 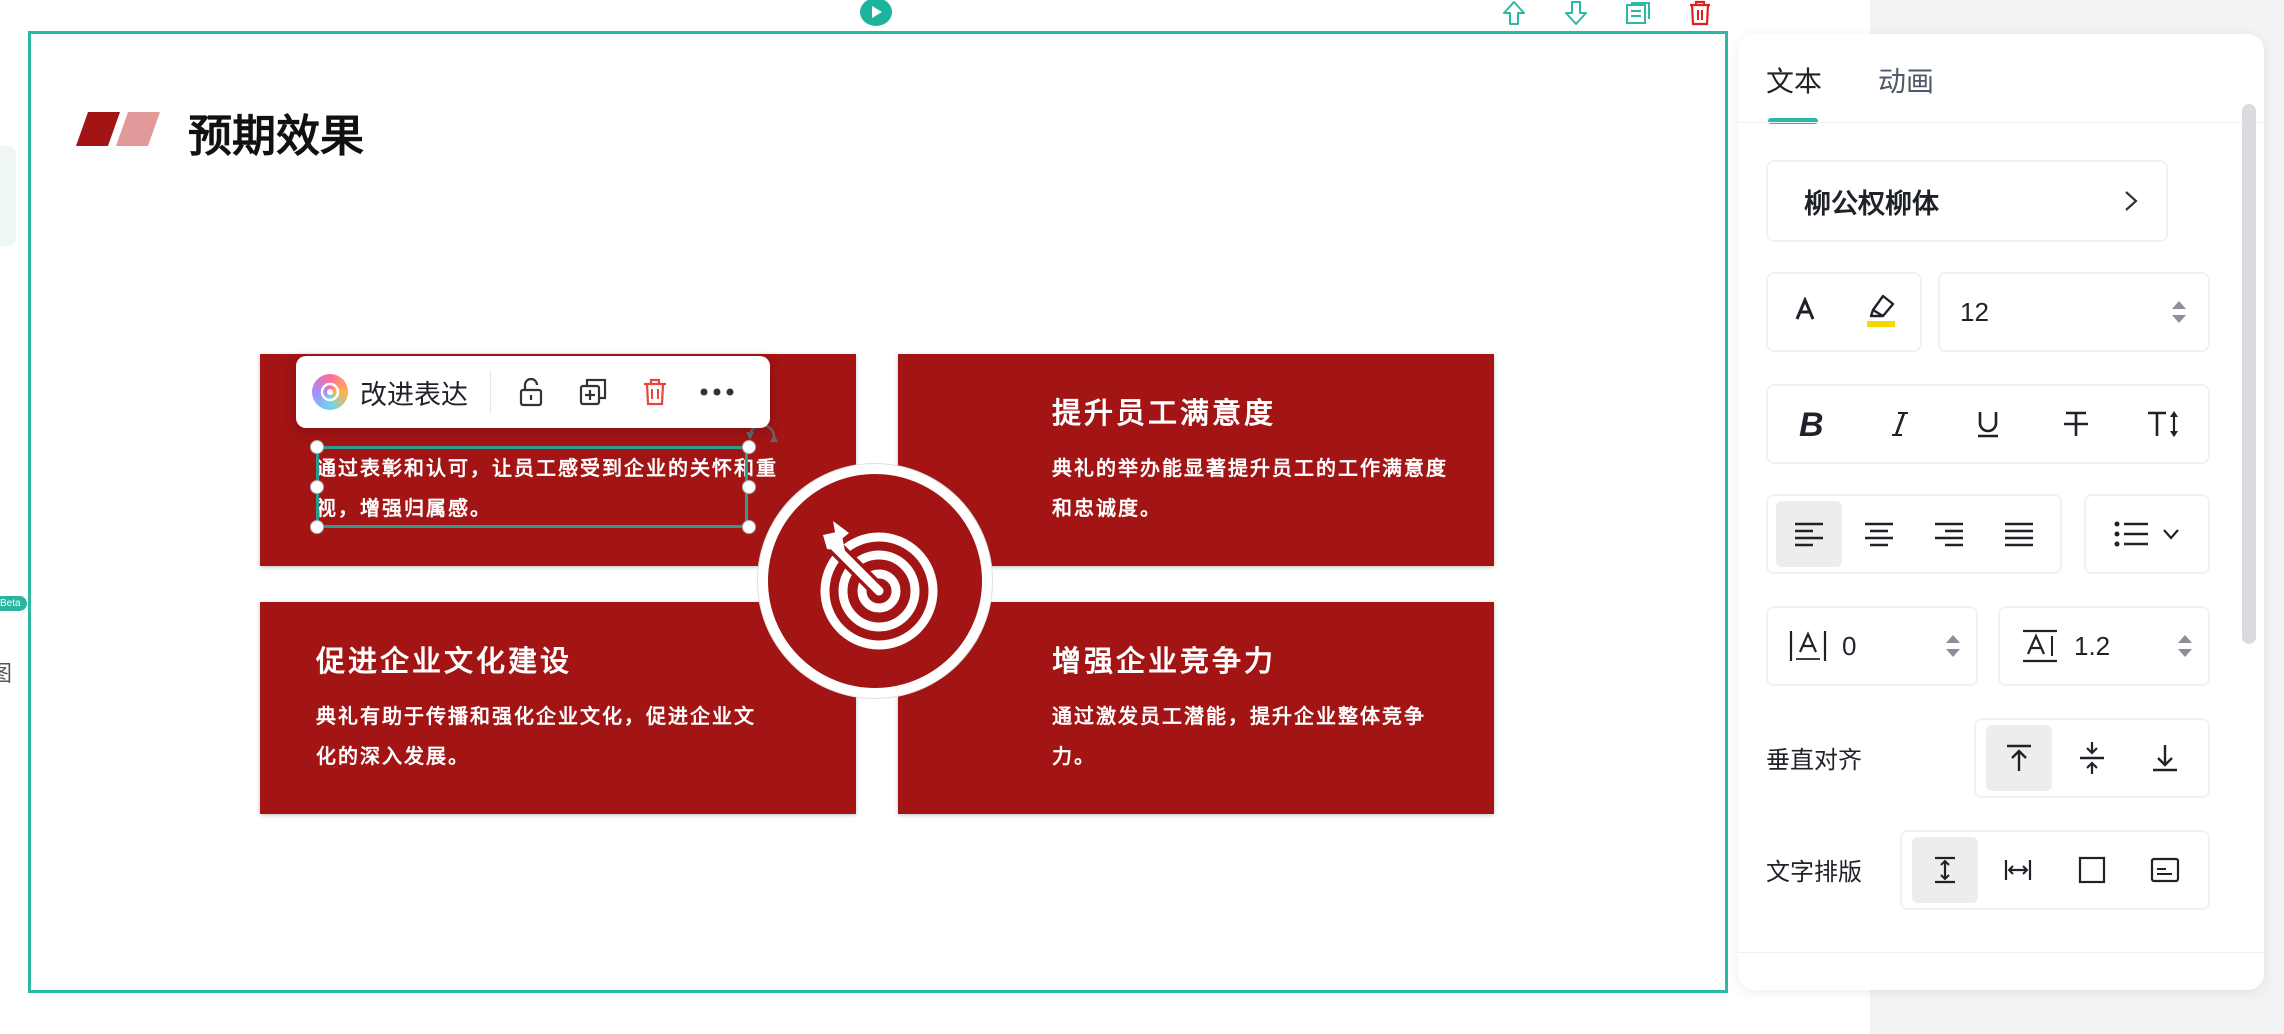 I want to click on text-style-group: B, so click(x=1988, y=424).